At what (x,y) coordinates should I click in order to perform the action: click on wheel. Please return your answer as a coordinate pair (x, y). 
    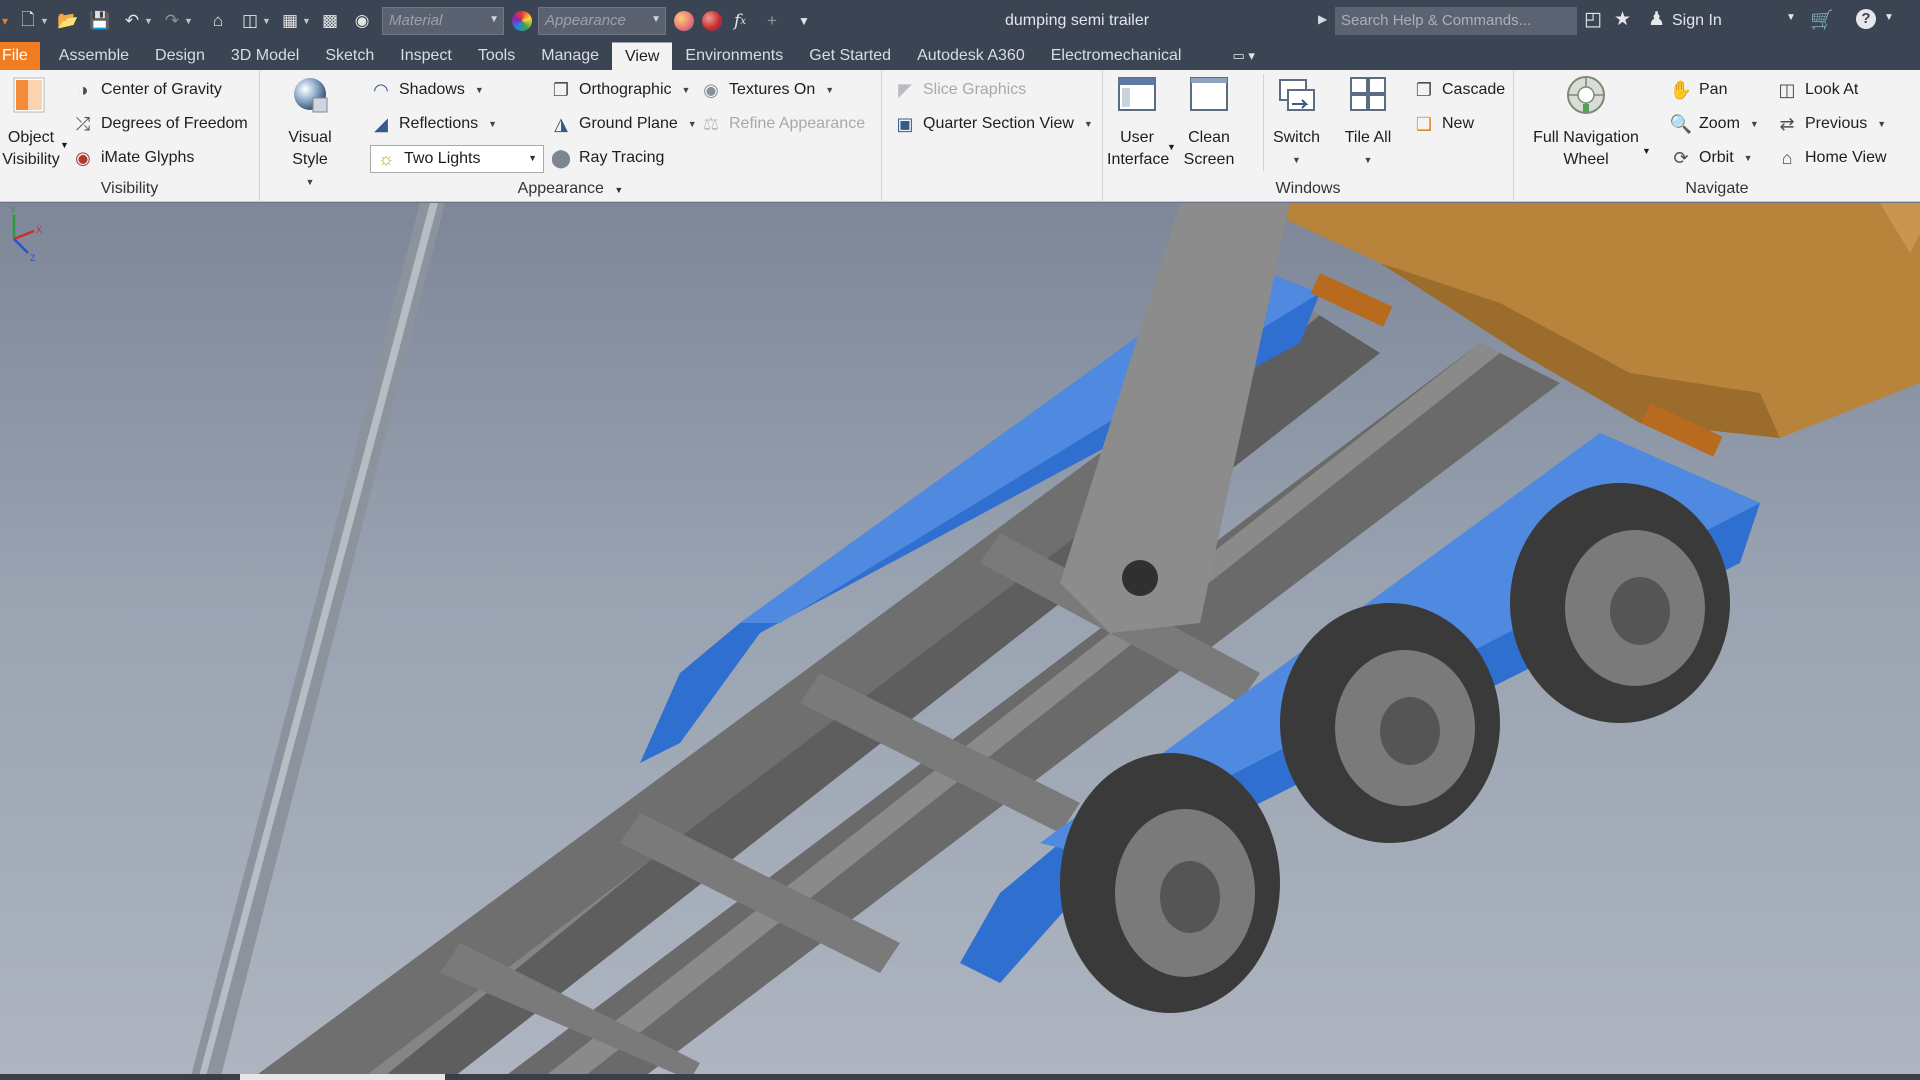
    Looking at the image, I should click on (1620, 603).